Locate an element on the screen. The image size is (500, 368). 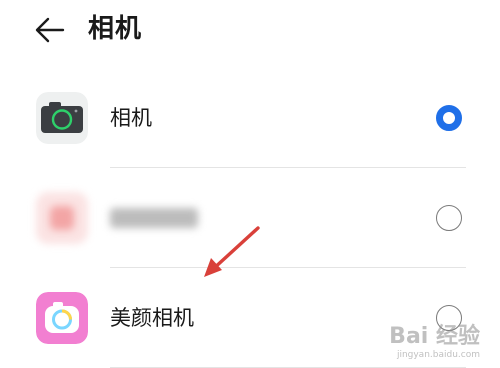
page-title: 相机 is located at coordinates (115, 29).